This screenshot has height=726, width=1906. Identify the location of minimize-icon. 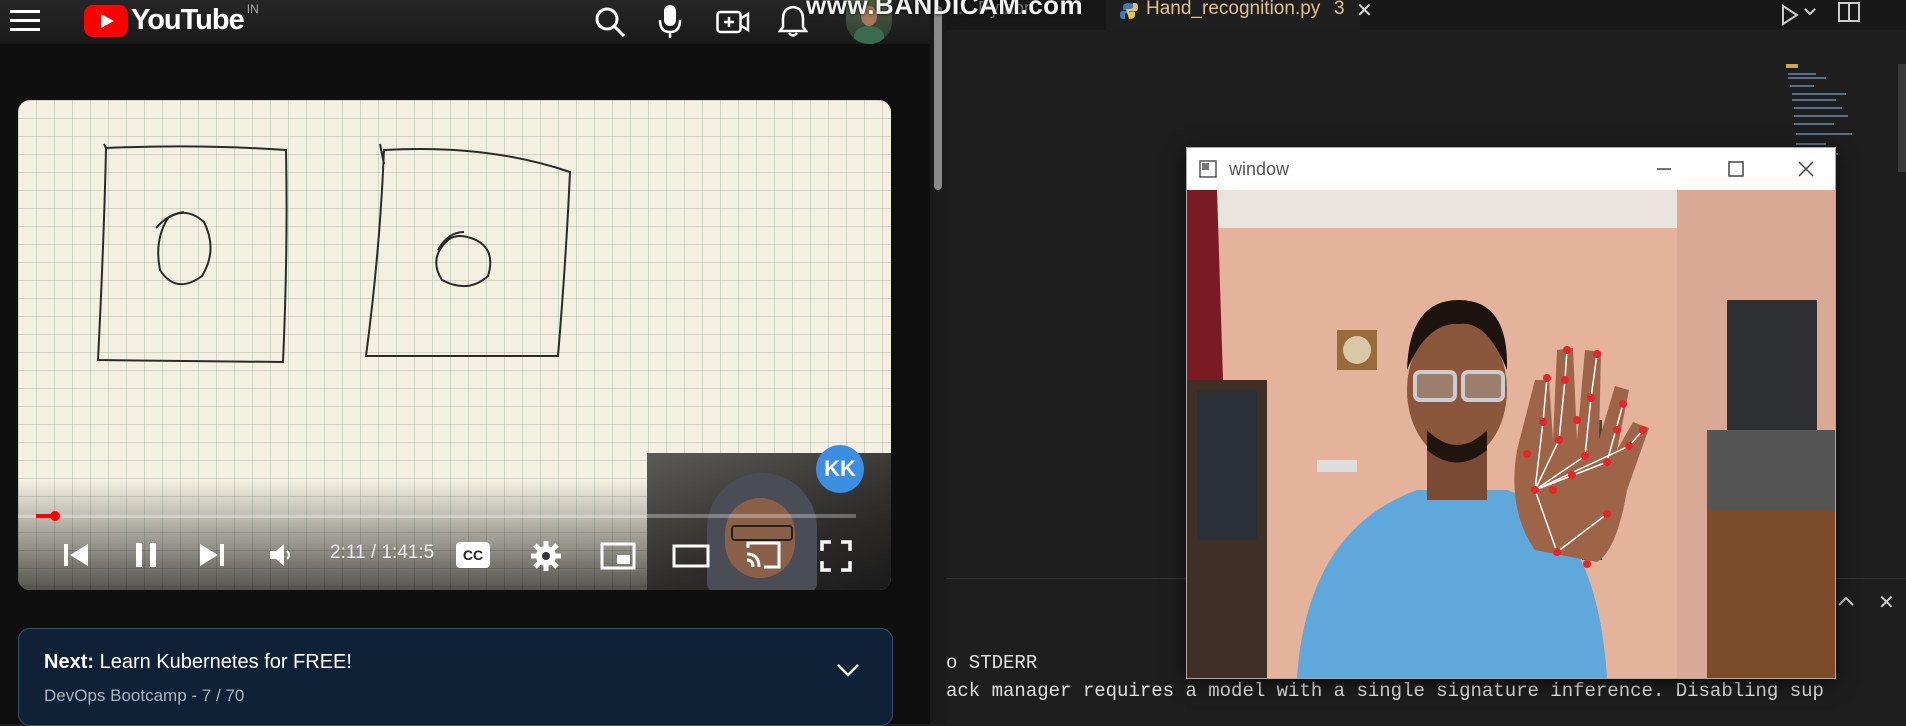
(1664, 169).